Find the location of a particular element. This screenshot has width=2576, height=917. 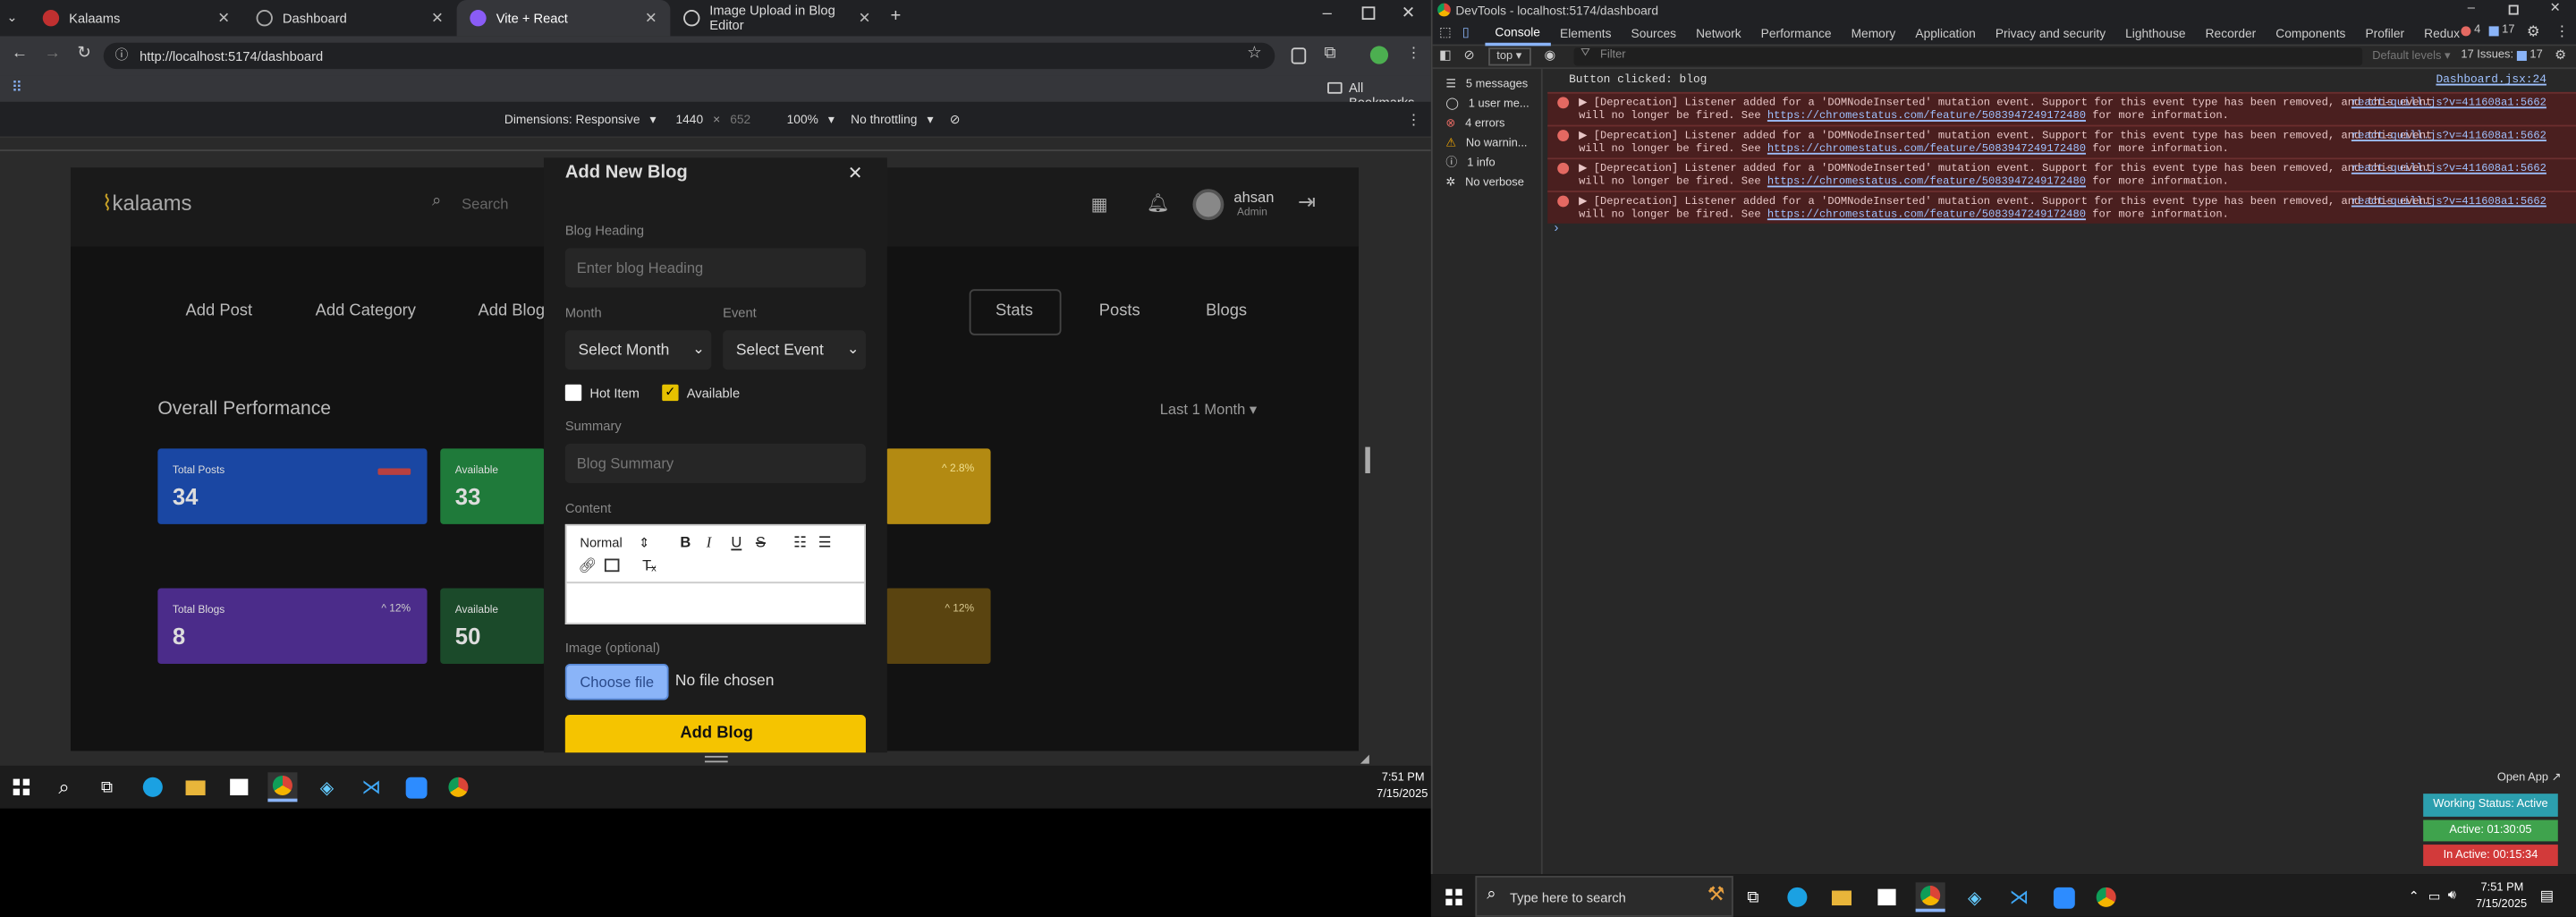

console-settings-icon: ⚙ is located at coordinates (2560, 55).